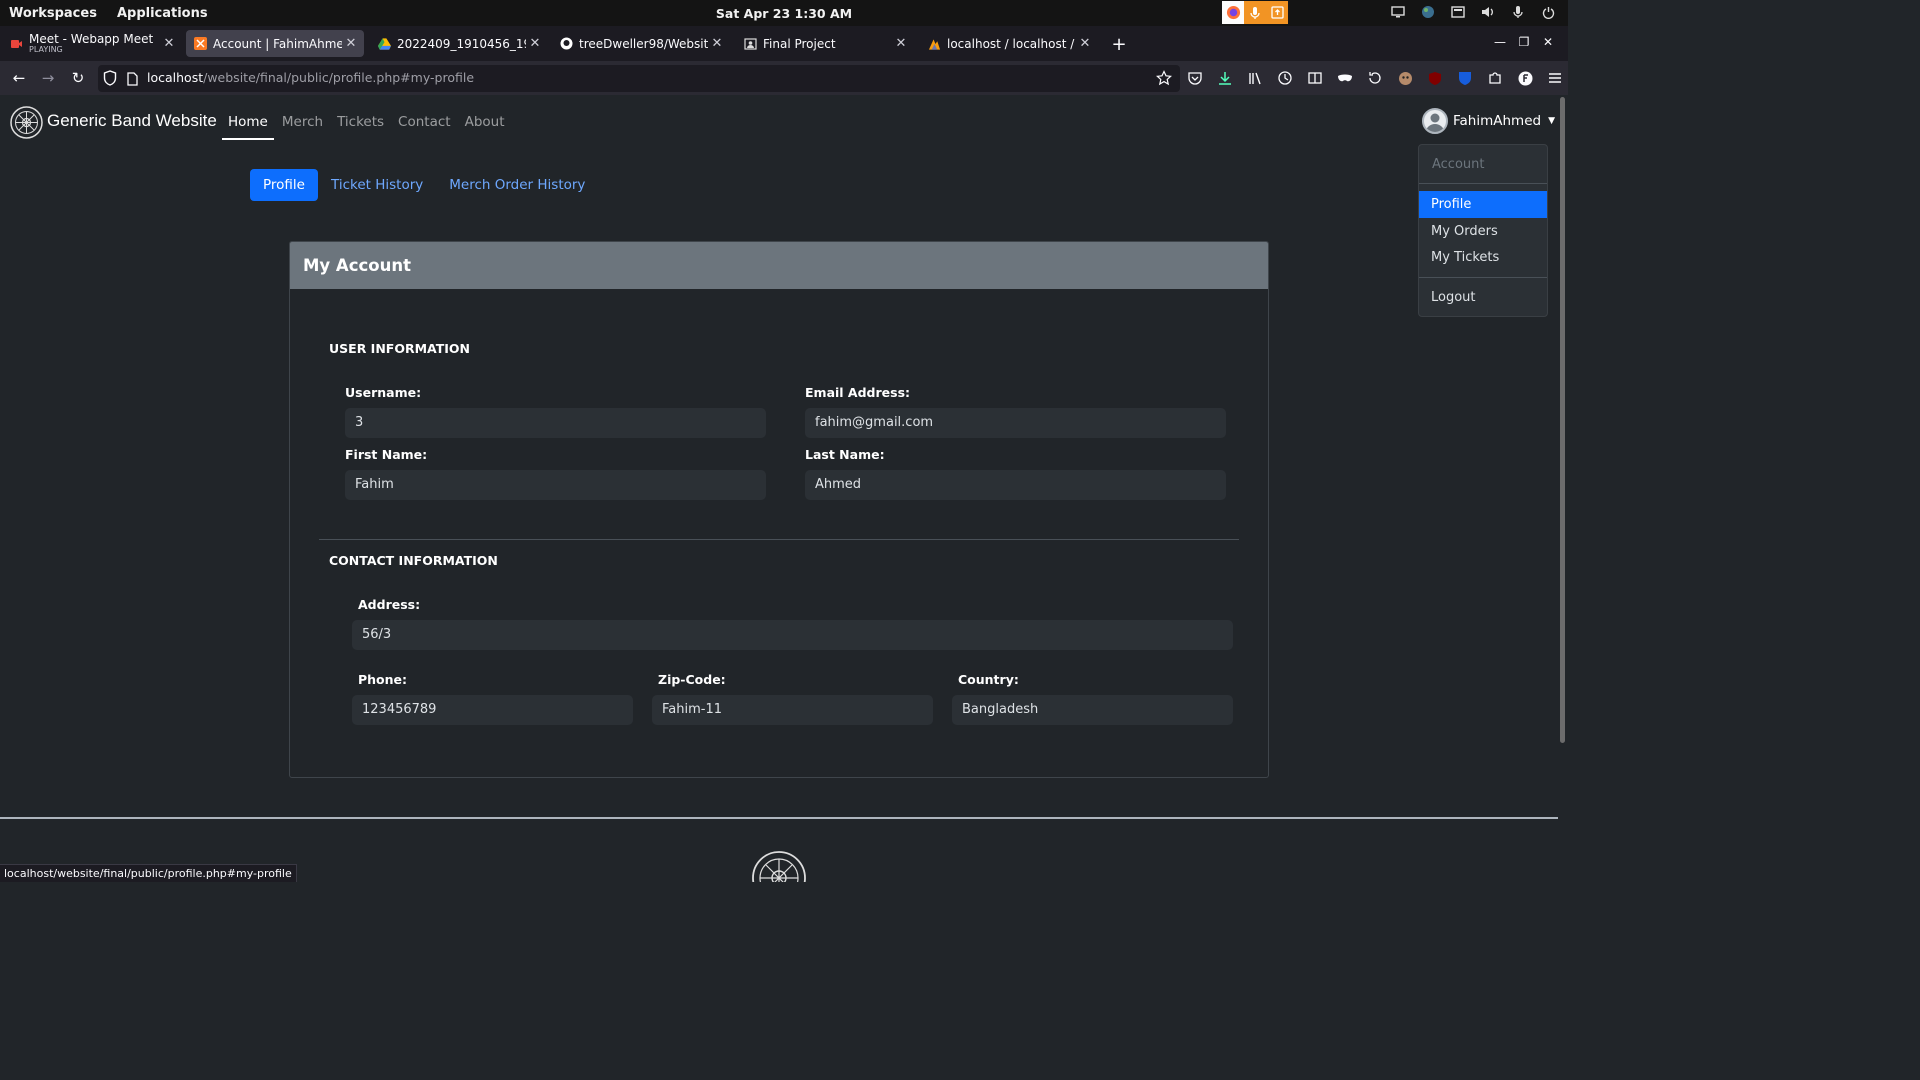 The height and width of the screenshot is (1080, 1920). Describe the element at coordinates (1435, 78) in the screenshot. I see `ublock-icon` at that location.